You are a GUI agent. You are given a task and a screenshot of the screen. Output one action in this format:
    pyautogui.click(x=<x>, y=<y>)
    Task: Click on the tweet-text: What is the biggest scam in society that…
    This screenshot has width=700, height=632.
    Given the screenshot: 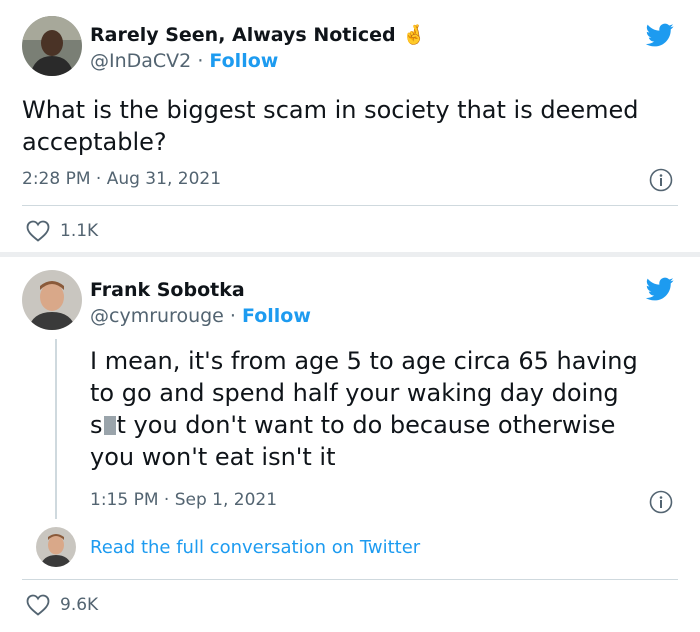 What is the action you would take?
    pyautogui.click(x=330, y=126)
    